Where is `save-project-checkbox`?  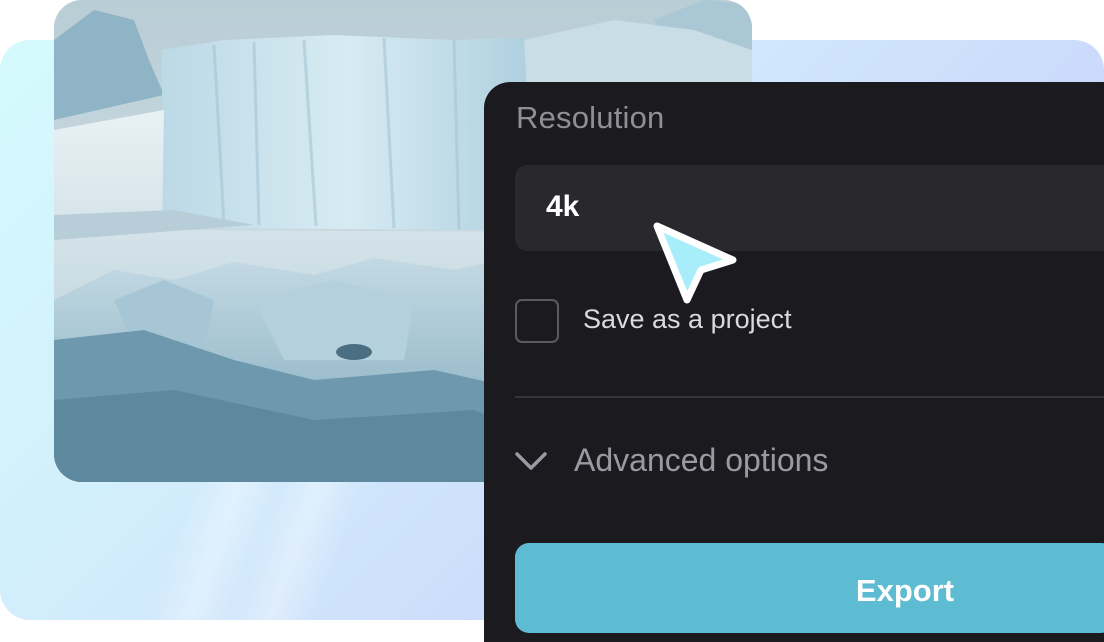
save-project-checkbox is located at coordinates (537, 321).